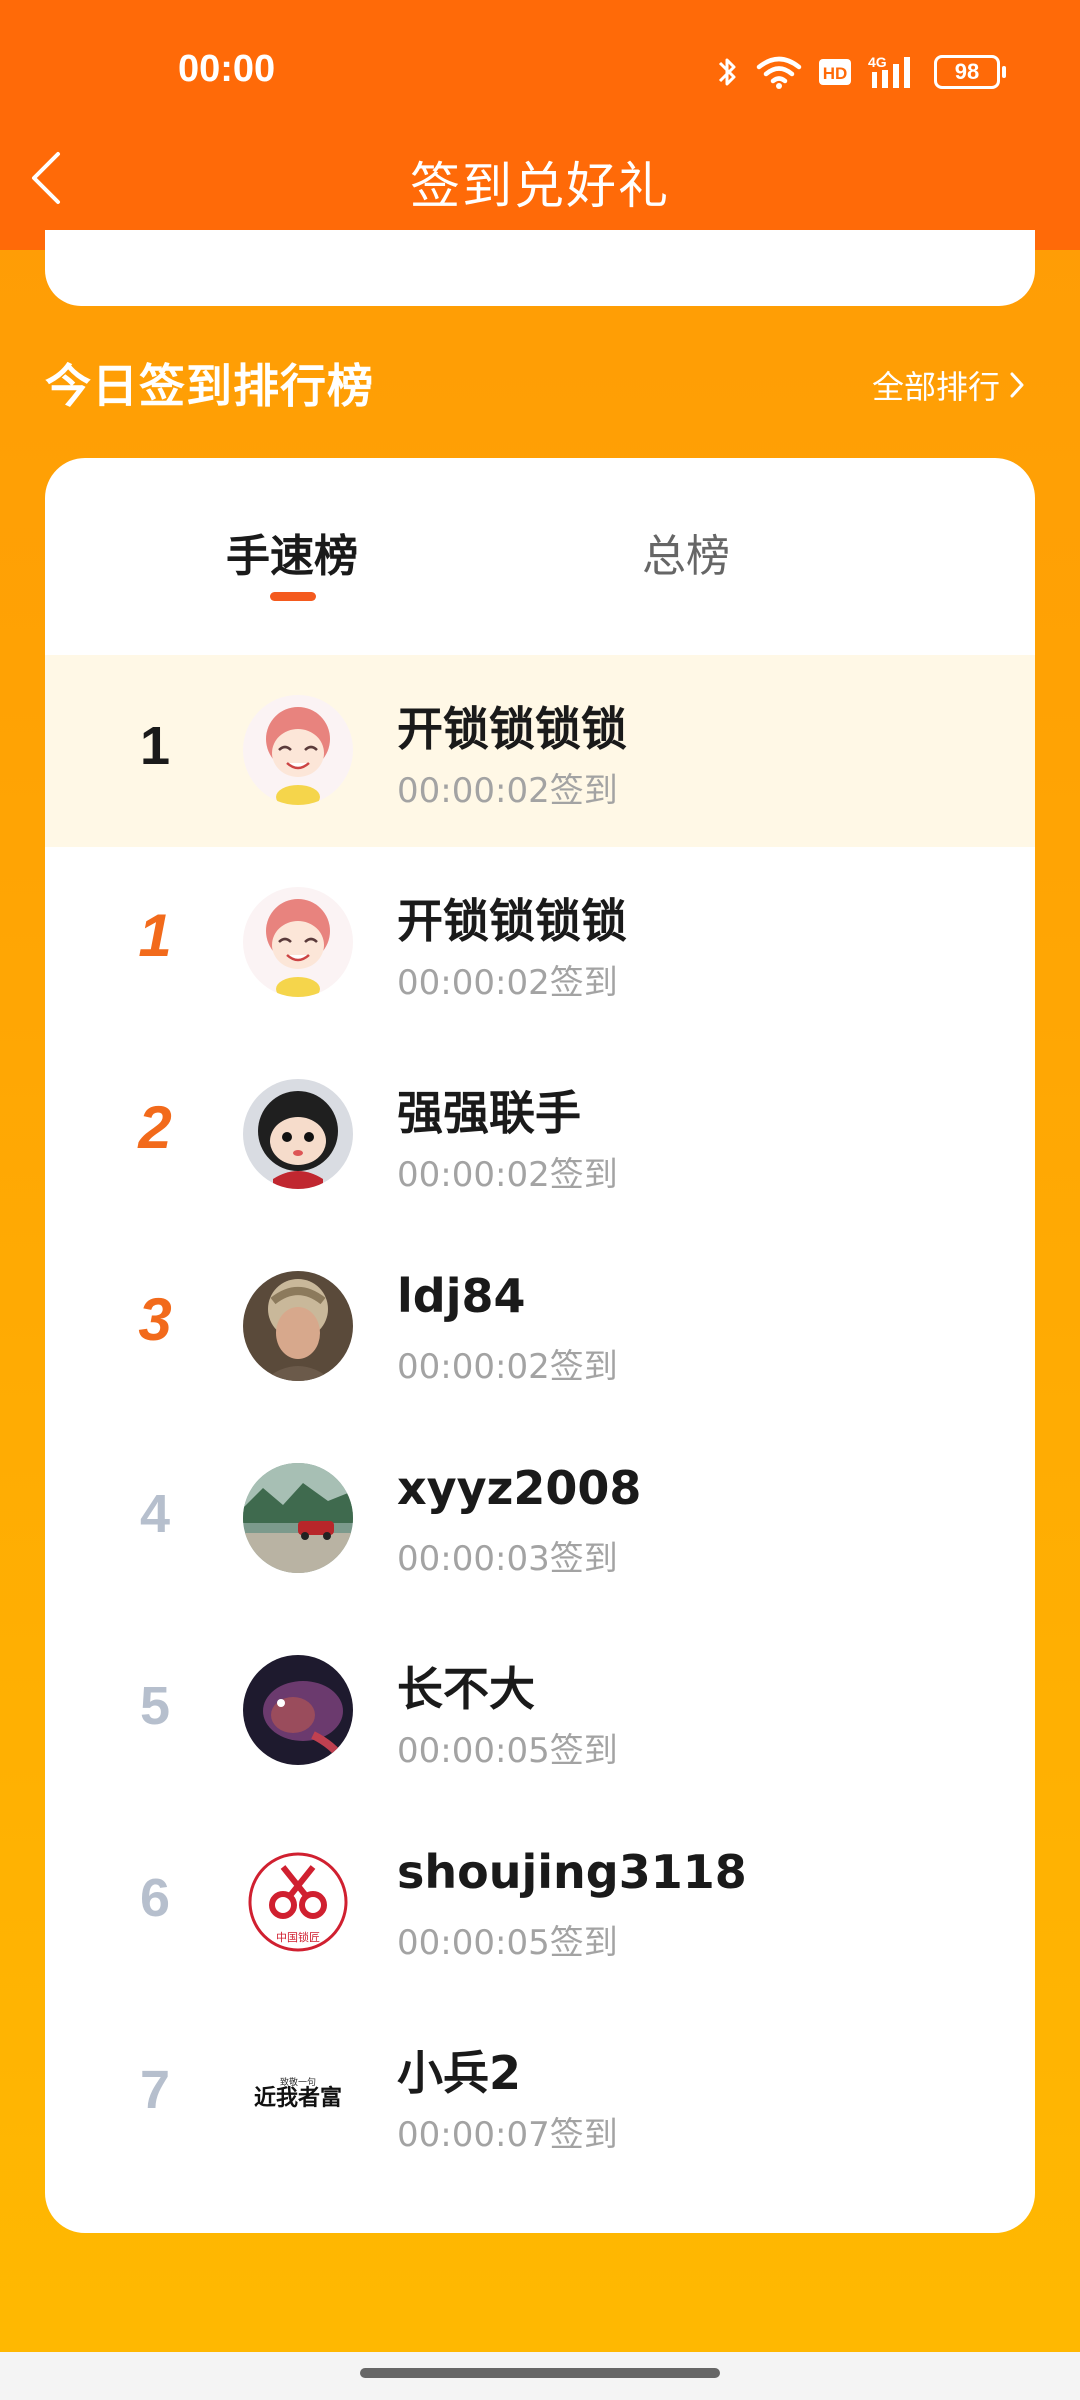 The width and height of the screenshot is (1080, 2400). I want to click on user-name: 长不大, so click(466, 1689).